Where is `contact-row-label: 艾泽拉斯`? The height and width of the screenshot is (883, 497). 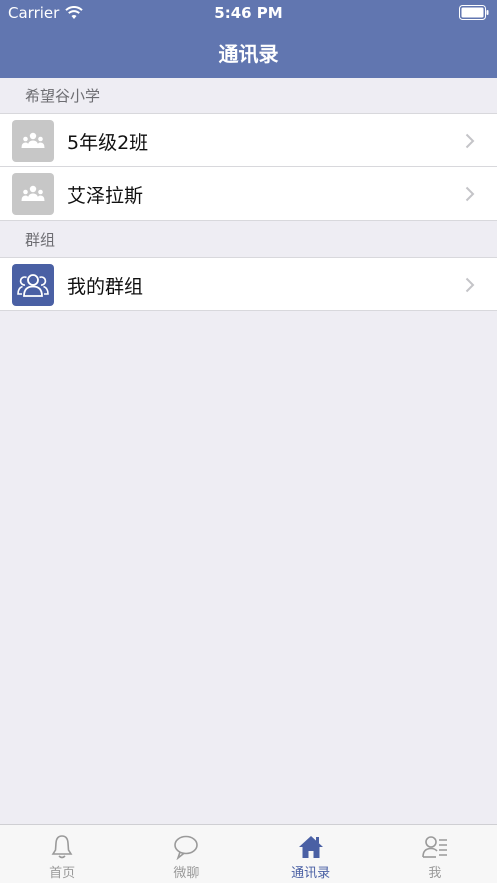
contact-row-label: 艾泽拉斯 is located at coordinates (105, 195).